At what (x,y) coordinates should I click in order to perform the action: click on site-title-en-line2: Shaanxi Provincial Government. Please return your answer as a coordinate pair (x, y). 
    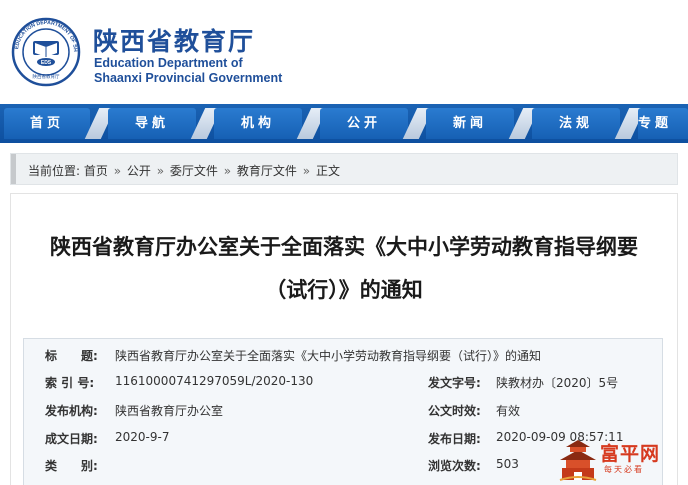
    Looking at the image, I should click on (188, 78).